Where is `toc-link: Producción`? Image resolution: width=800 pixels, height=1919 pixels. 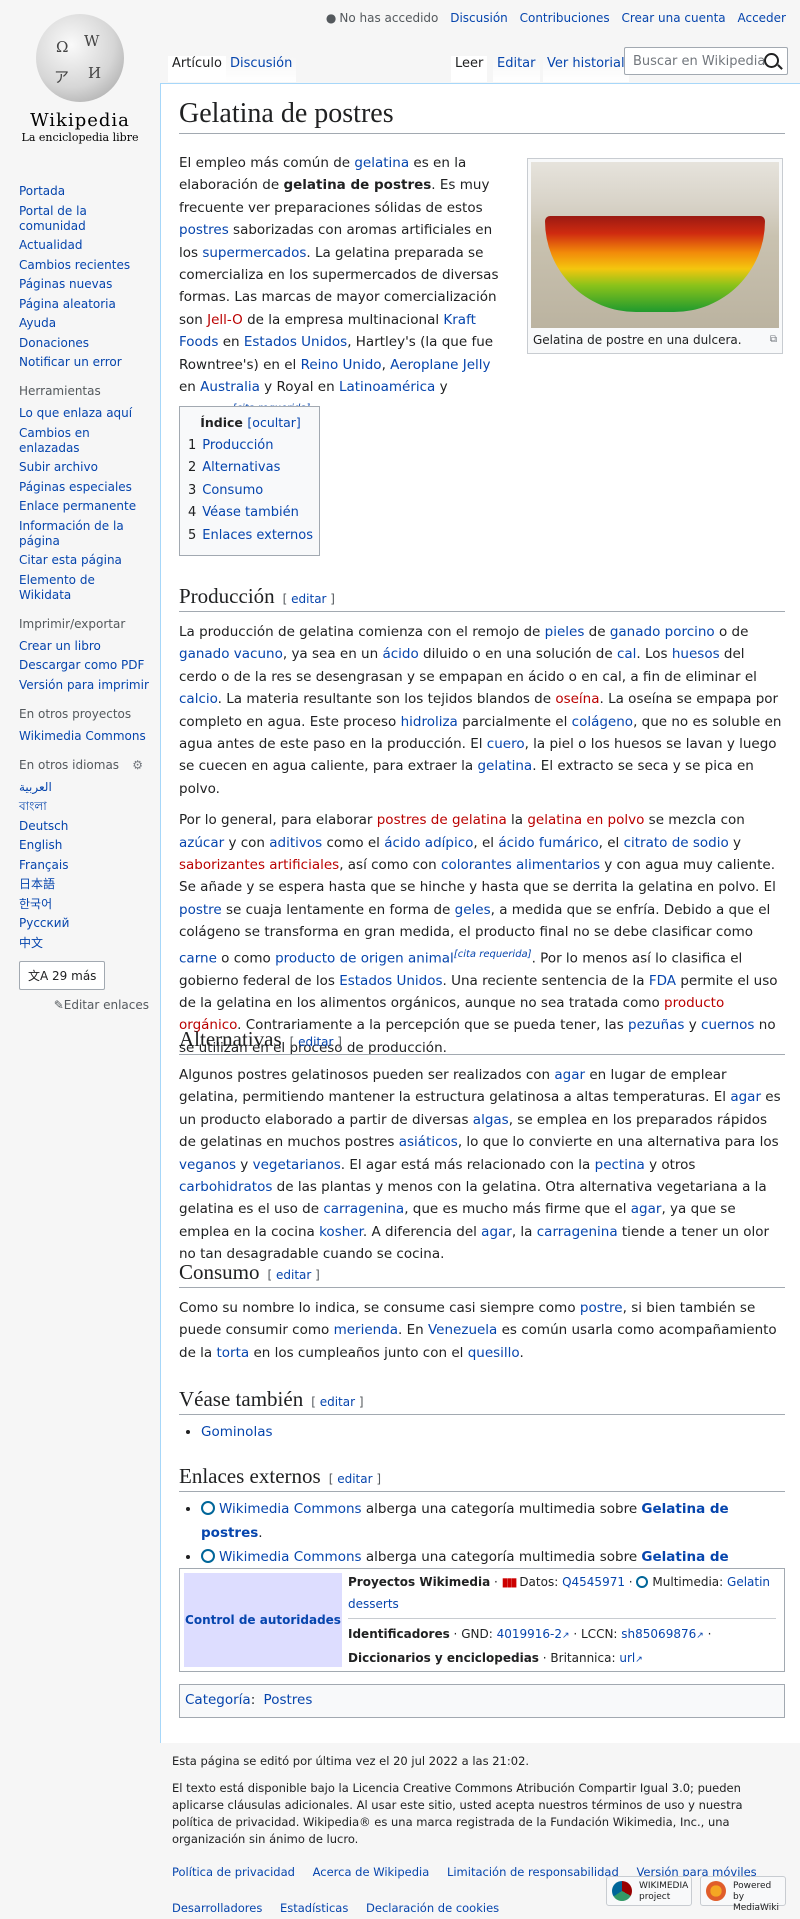
toc-link: Producción is located at coordinates (237, 445).